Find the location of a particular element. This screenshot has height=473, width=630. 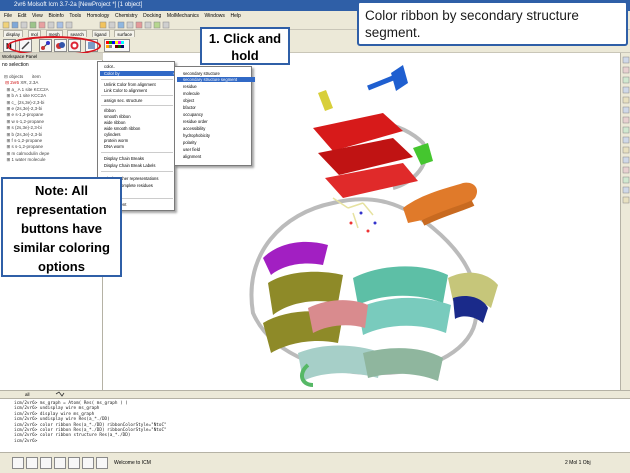

selection-status: no selection is located at coordinates (15, 65).